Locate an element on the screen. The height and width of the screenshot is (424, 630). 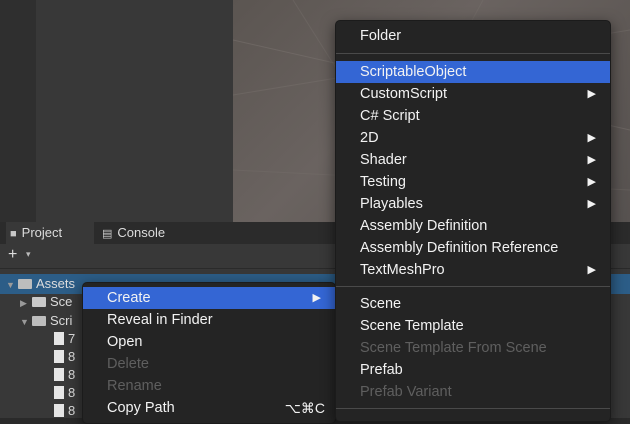
menu-item-label: Scene Template From Scene is located at coordinates (453, 348).